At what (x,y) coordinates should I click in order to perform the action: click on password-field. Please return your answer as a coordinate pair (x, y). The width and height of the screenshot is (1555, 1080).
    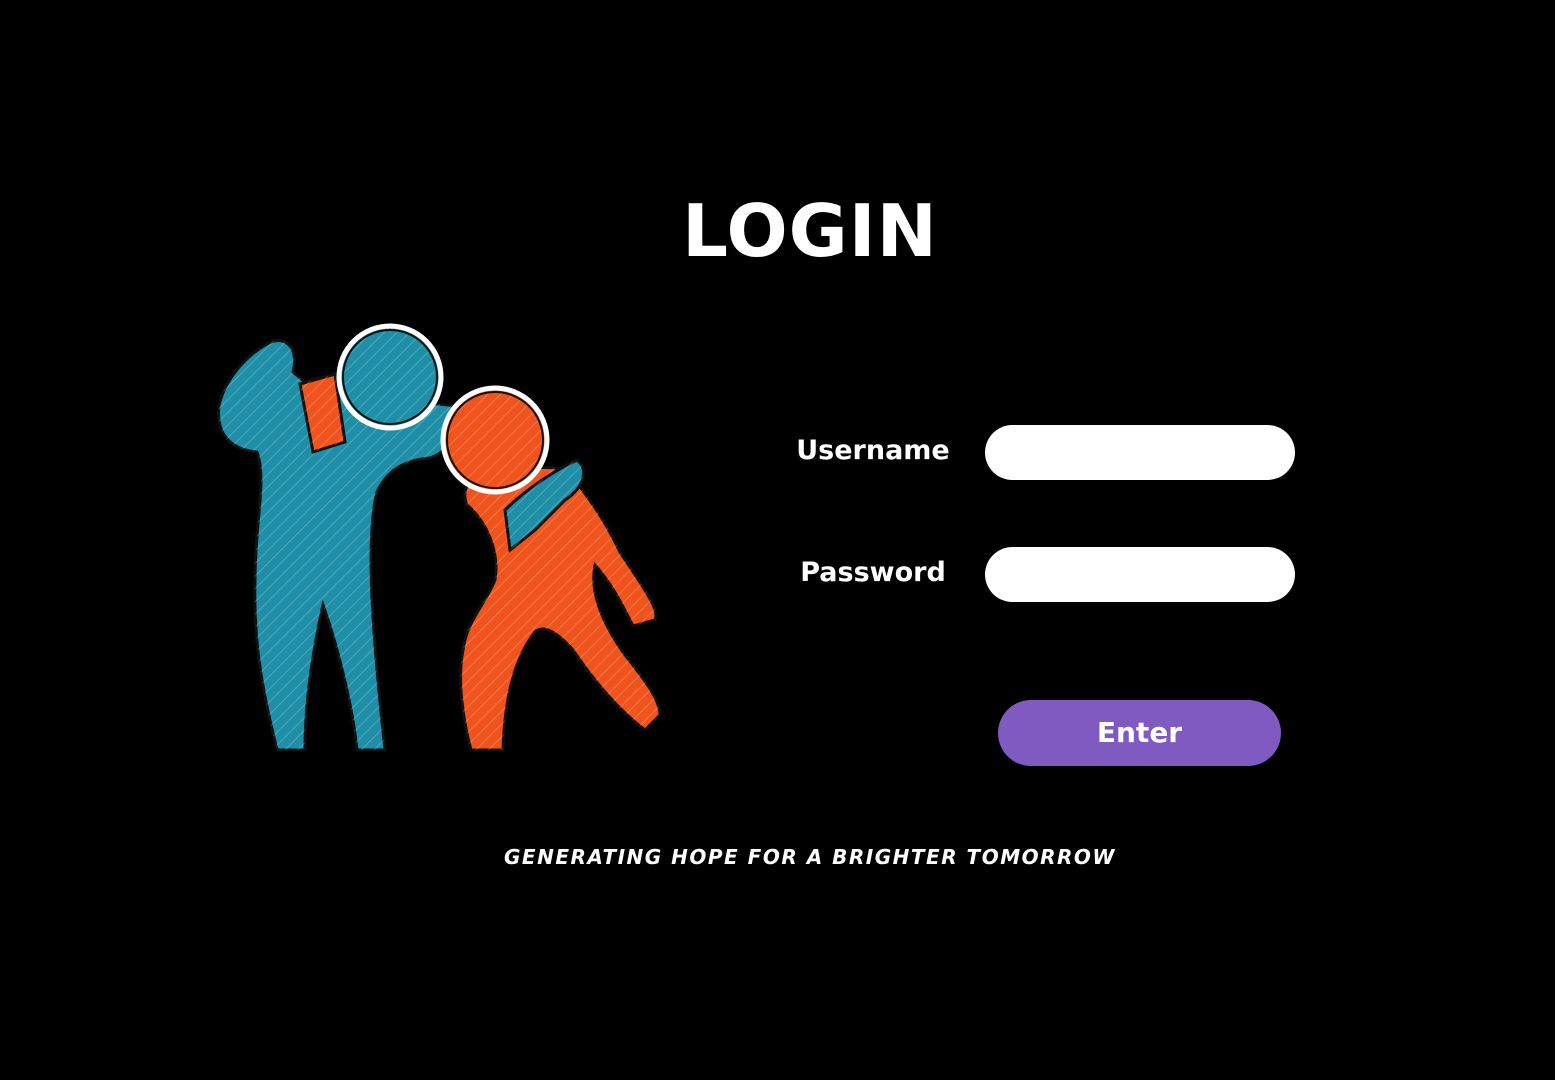
    Looking at the image, I should click on (1140, 574).